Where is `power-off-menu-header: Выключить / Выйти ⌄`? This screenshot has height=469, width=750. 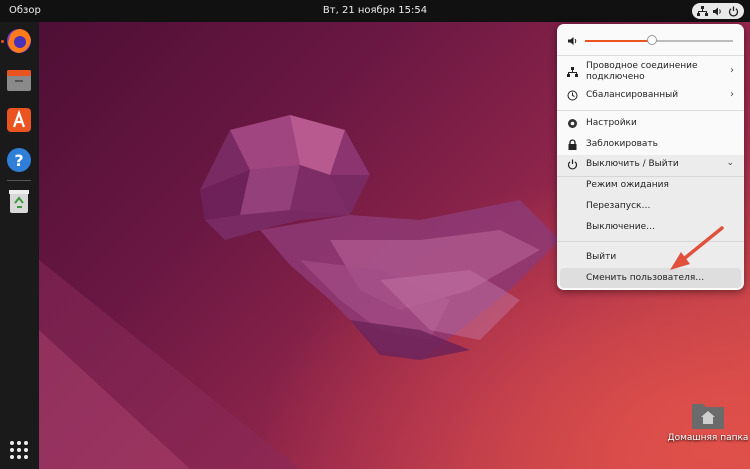
power-off-menu-header: Выключить / Выйти ⌄ is located at coordinates (650, 165).